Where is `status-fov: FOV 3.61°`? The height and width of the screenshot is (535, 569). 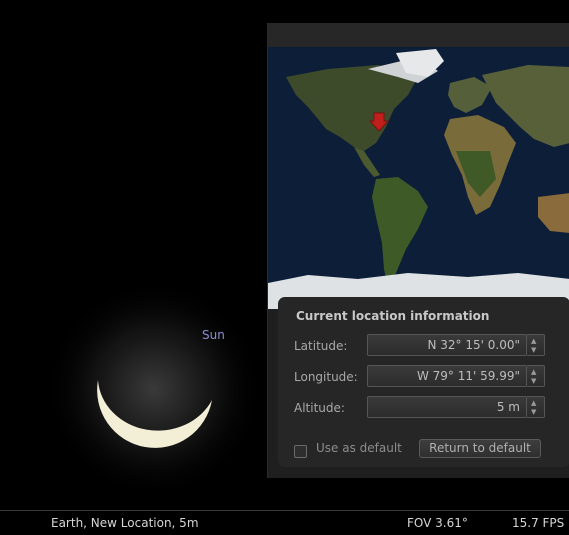 status-fov: FOV 3.61° is located at coordinates (437, 523).